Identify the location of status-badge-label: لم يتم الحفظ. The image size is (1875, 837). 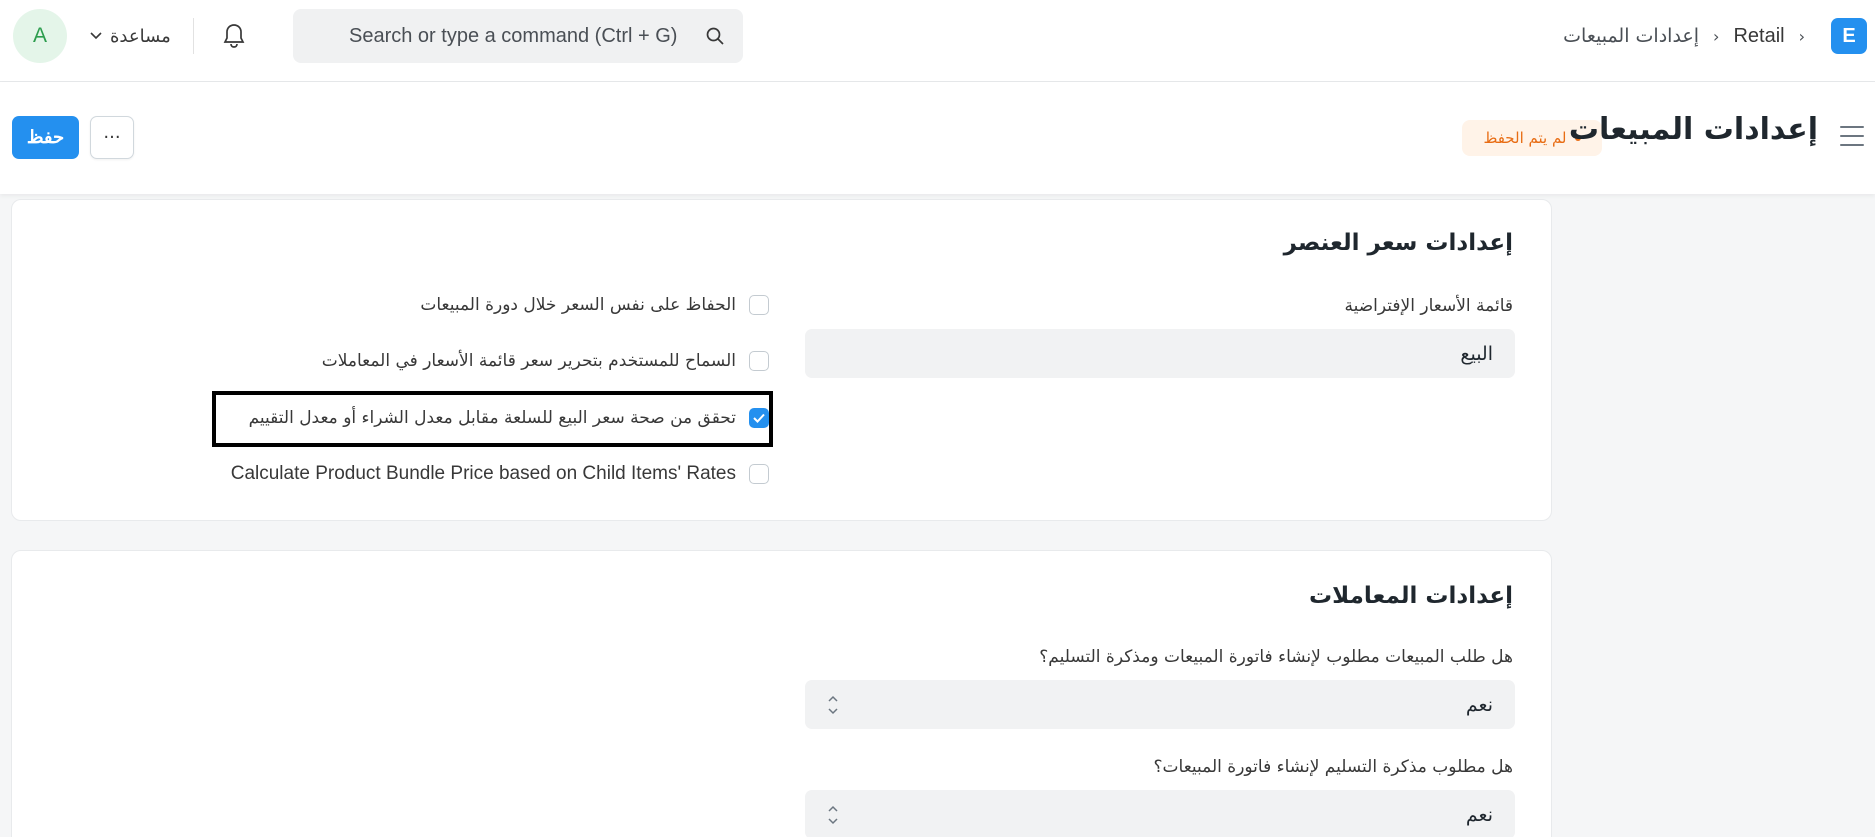
(1525, 138).